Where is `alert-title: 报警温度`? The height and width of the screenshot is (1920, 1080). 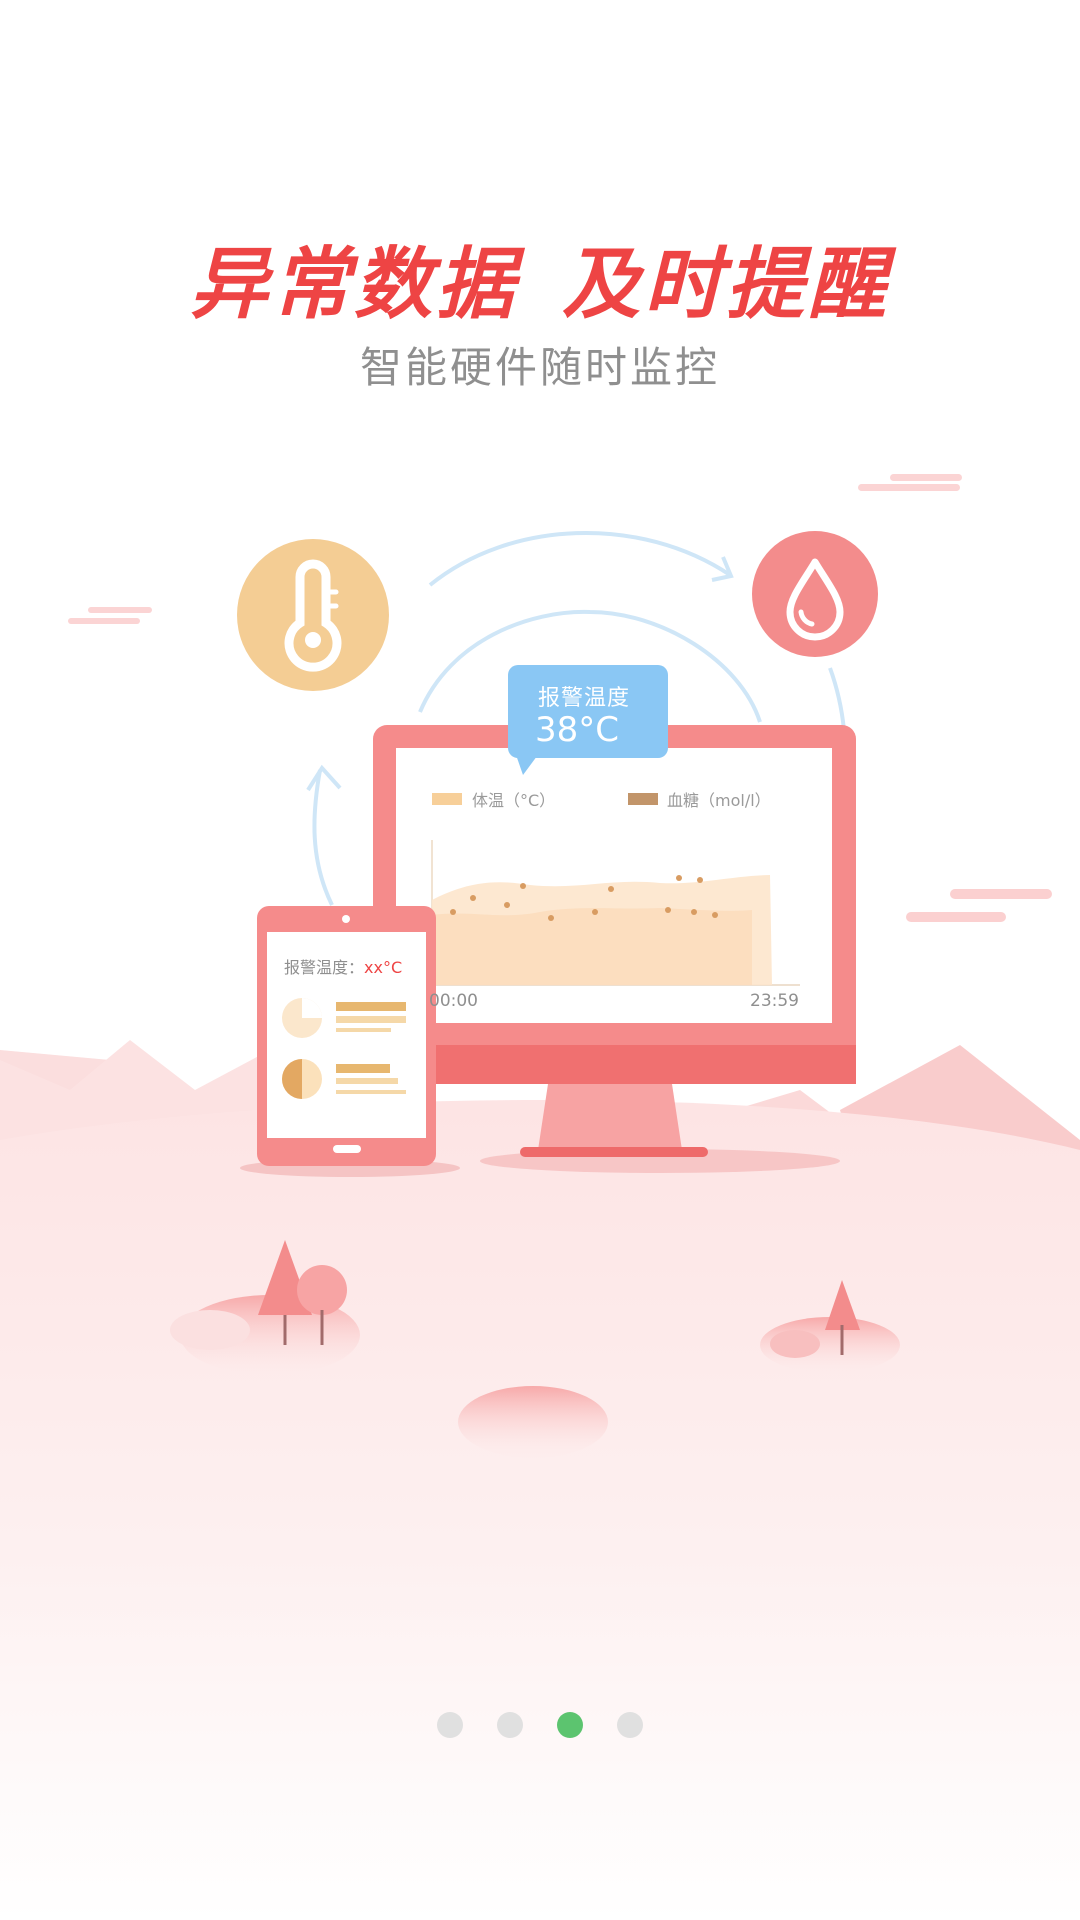
alert-title: 报警温度 is located at coordinates (584, 698).